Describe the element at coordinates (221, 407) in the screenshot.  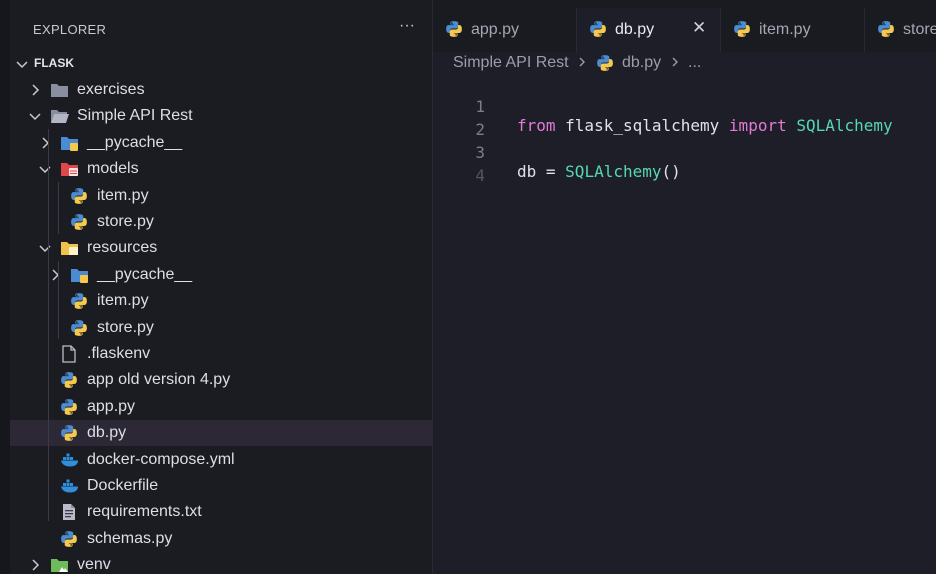
I see `tree-item: app.py` at that location.